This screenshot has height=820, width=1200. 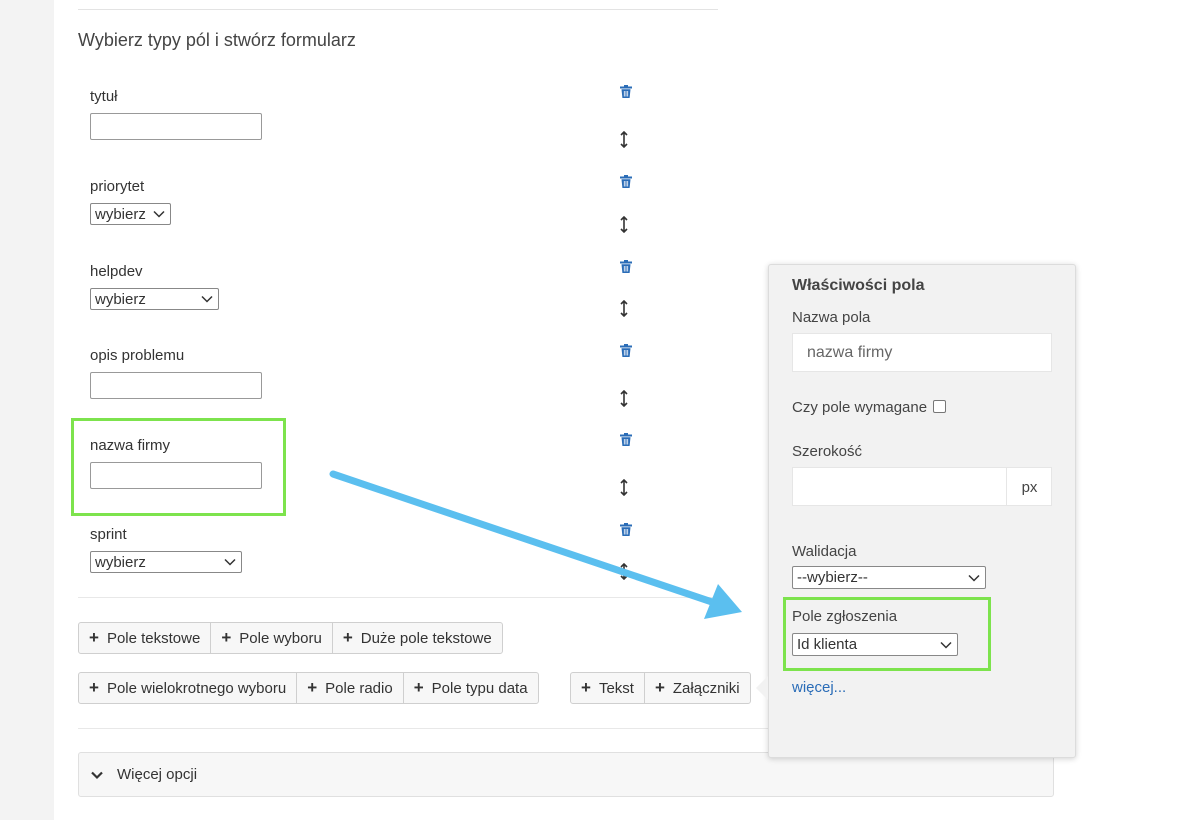 What do you see at coordinates (470, 688) in the screenshot?
I see `add-date-field-button: + Pole typu data` at bounding box center [470, 688].